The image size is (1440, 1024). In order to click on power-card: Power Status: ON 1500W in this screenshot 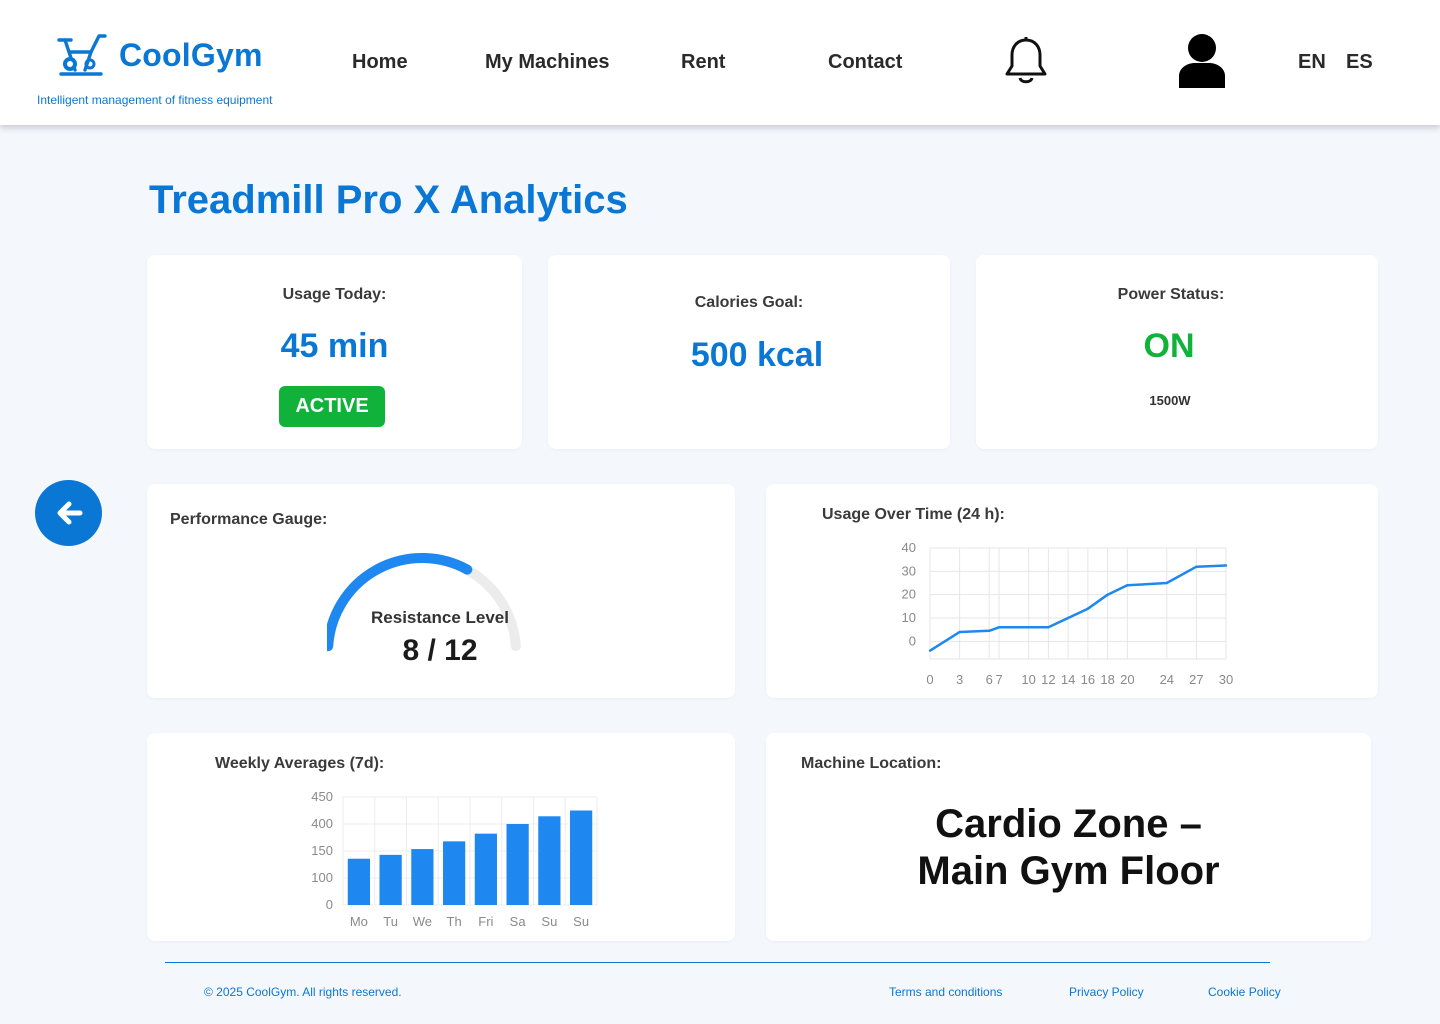, I will do `click(1177, 352)`.